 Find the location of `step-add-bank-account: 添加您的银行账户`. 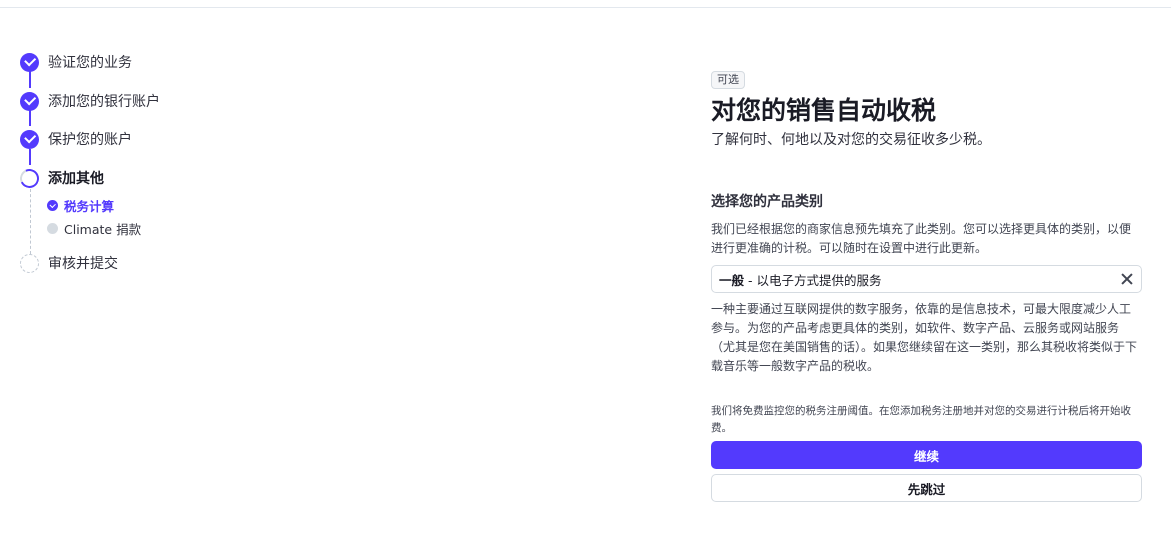

step-add-bank-account: 添加您的银行账户 is located at coordinates (90, 101).